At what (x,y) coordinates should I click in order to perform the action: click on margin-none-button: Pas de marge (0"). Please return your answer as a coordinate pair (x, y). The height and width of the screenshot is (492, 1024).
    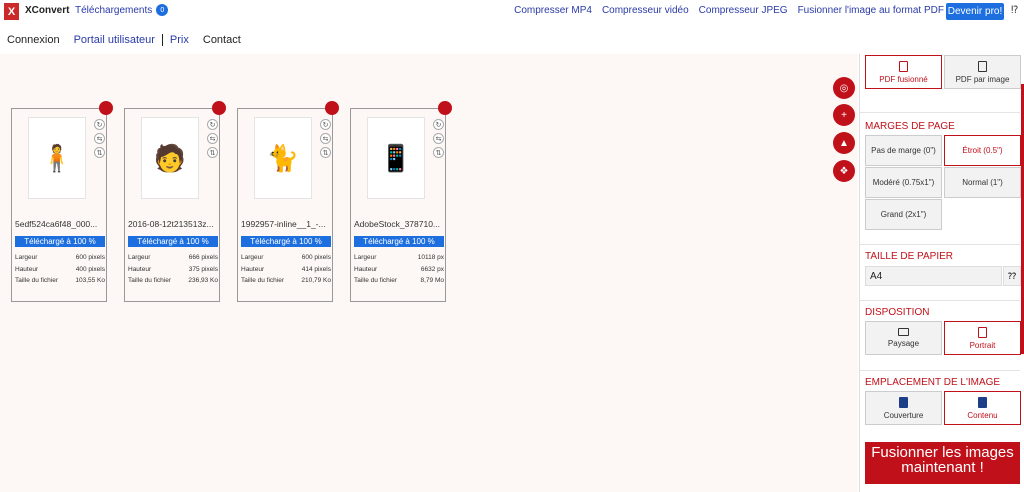
    Looking at the image, I should click on (903, 150).